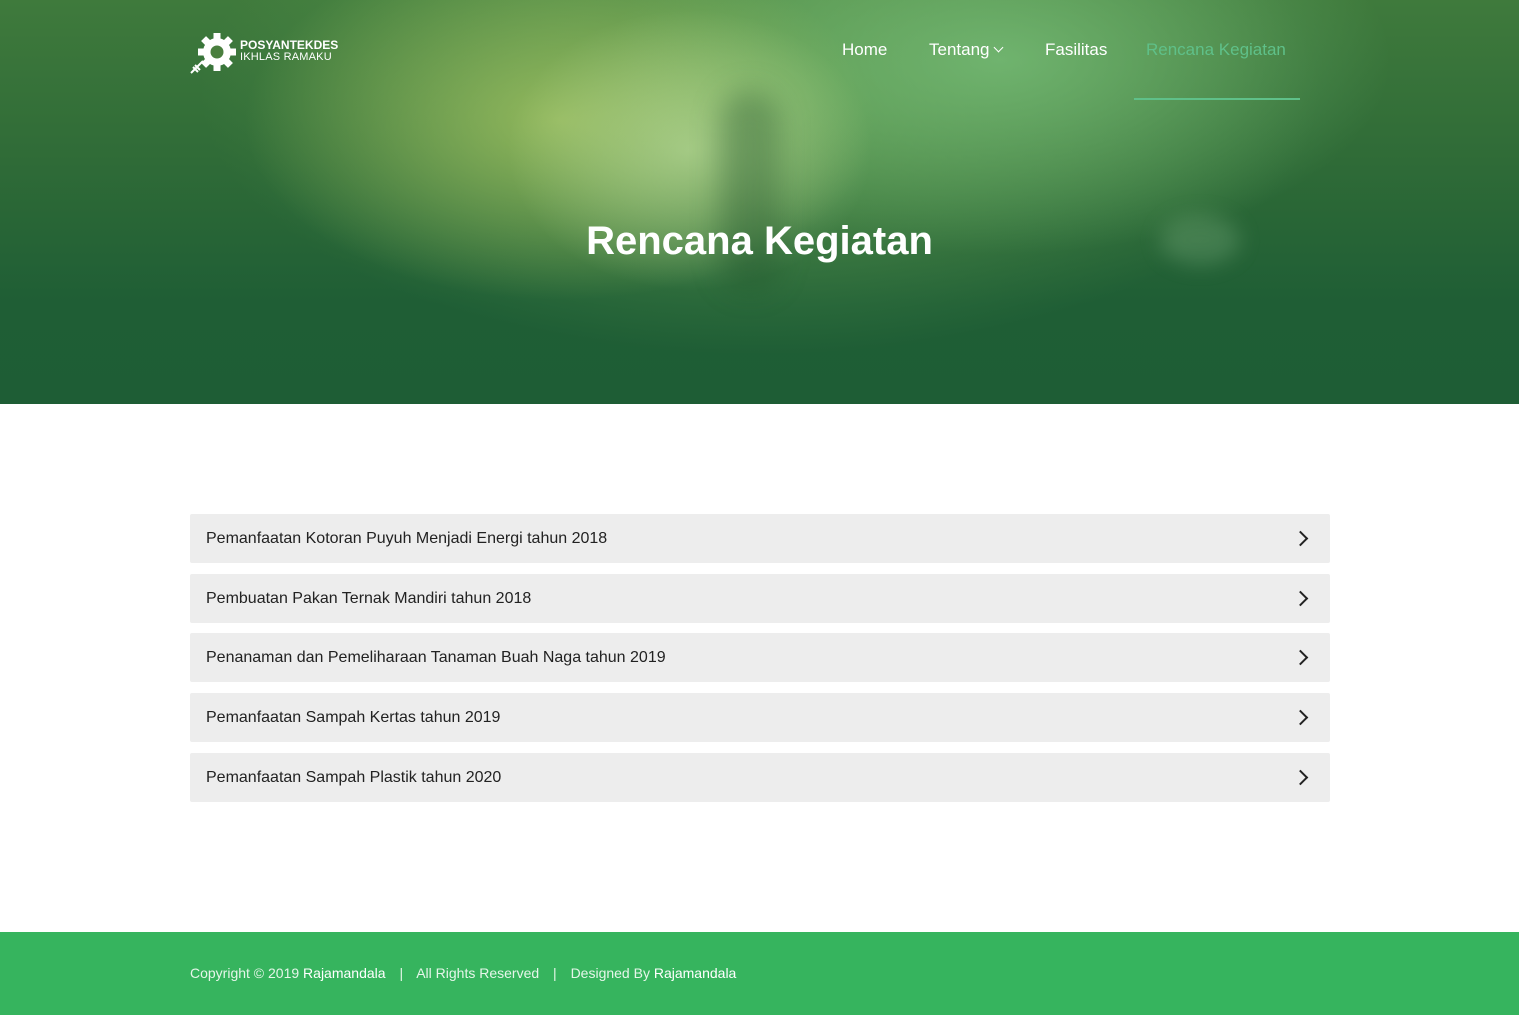 The height and width of the screenshot is (1015, 1519). Describe the element at coordinates (353, 718) in the screenshot. I see `list-item-label: Pemanfaatan Sampah Kertas tahun 2019` at that location.